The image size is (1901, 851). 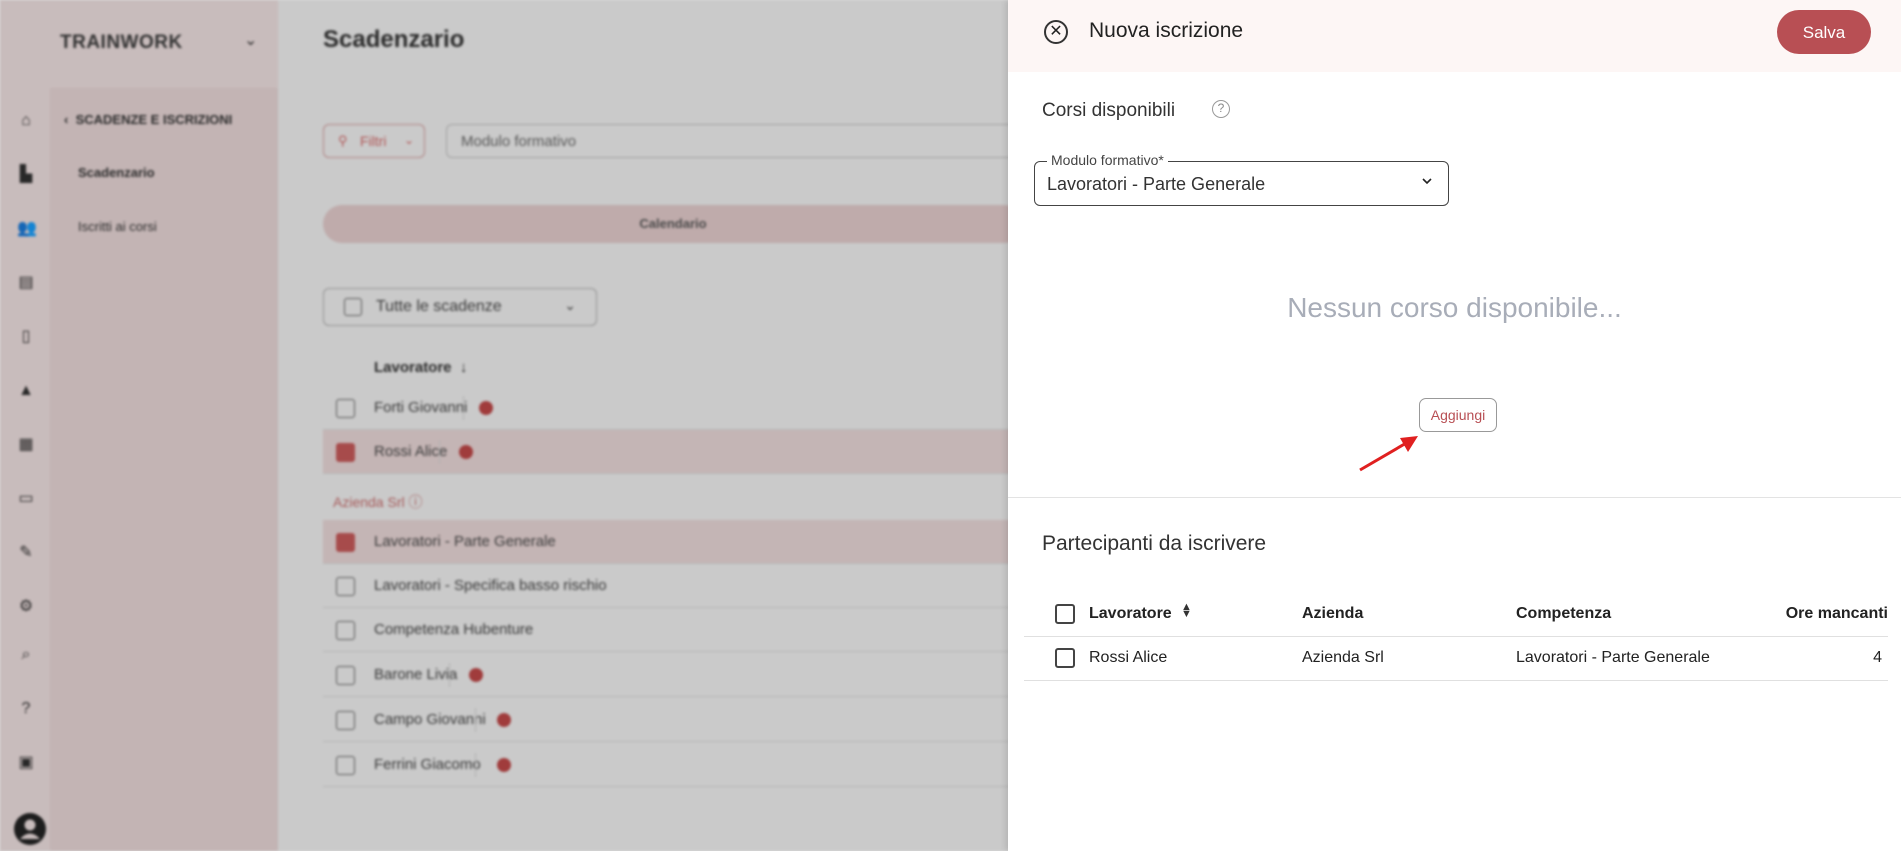 What do you see at coordinates (1613, 657) in the screenshot?
I see `row-competence: Lavoratori - Parte Generale` at bounding box center [1613, 657].